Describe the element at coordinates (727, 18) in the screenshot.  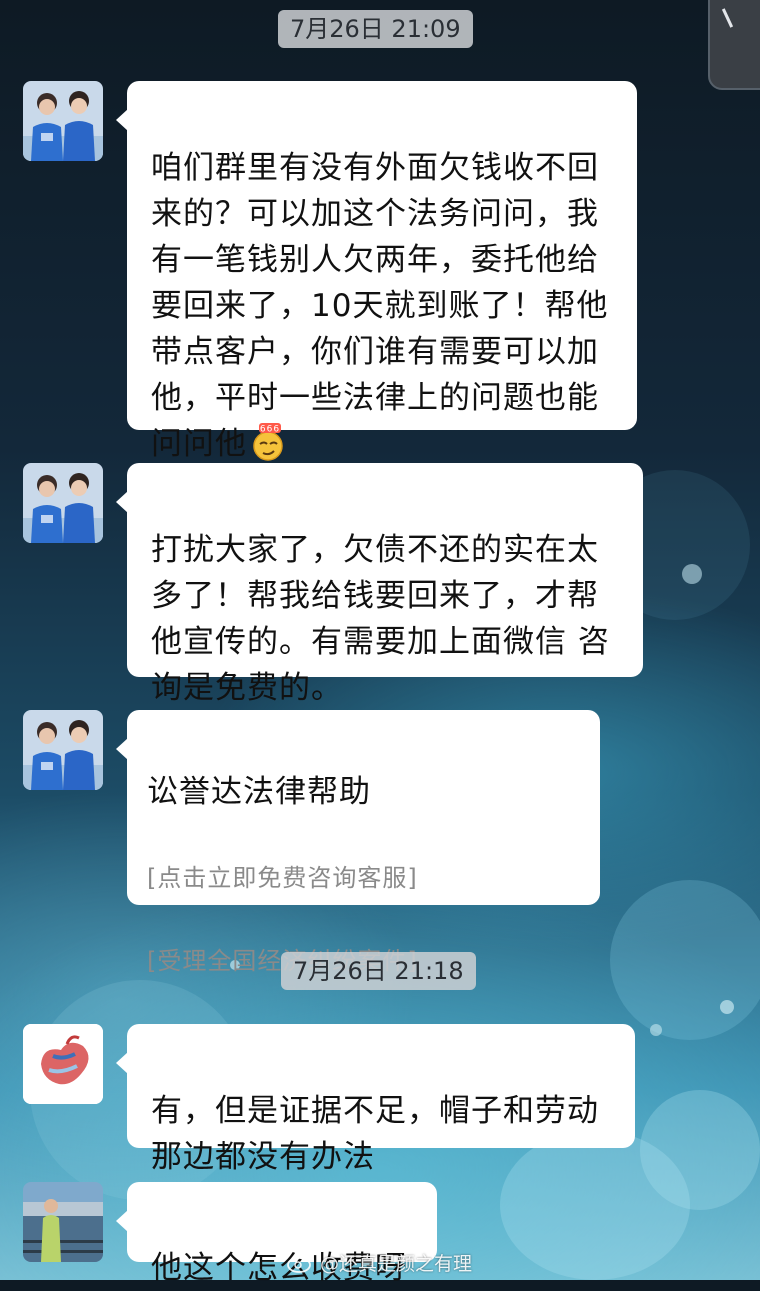
I see `back-mark-icon` at that location.